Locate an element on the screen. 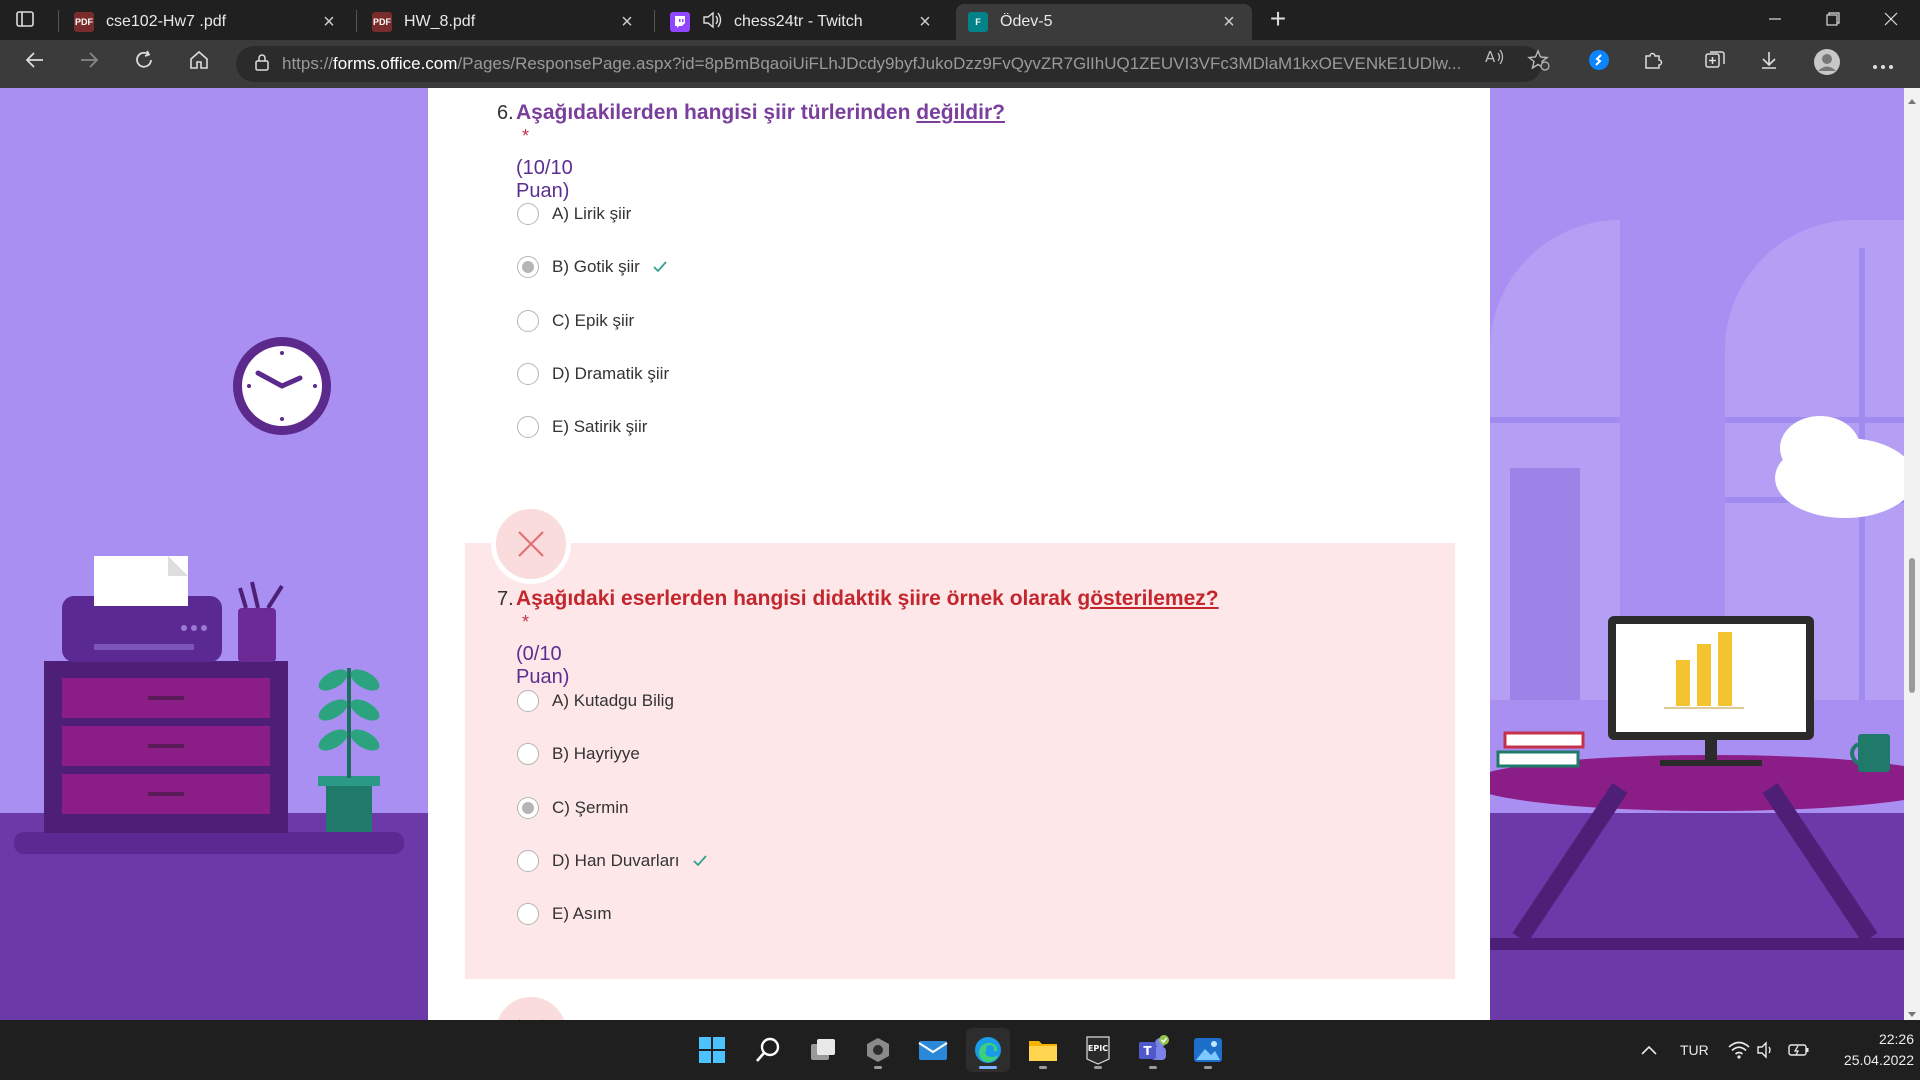 This screenshot has width=1920, height=1080. option-c: C) Şermin is located at coordinates (573, 808).